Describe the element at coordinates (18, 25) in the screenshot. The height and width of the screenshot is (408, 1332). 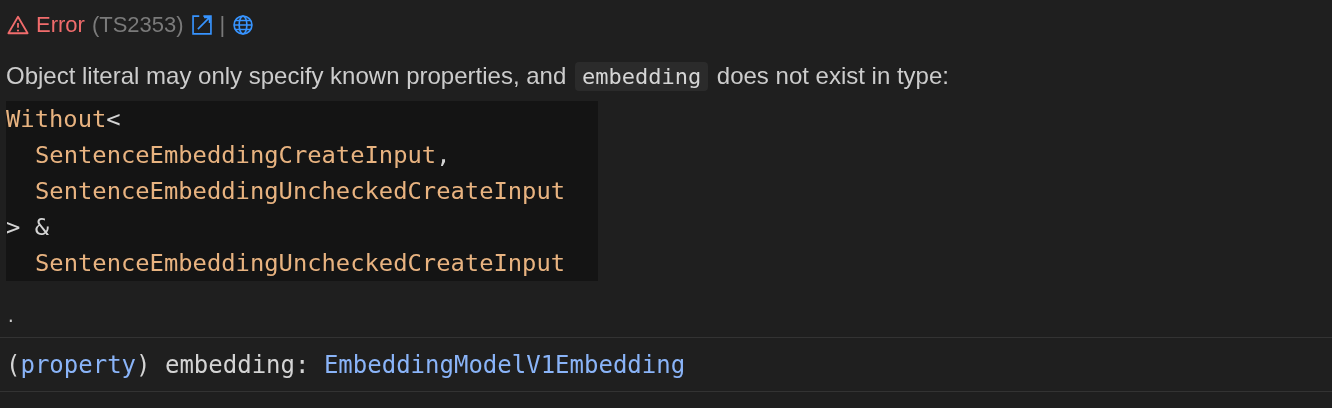
I see `warning-icon` at that location.